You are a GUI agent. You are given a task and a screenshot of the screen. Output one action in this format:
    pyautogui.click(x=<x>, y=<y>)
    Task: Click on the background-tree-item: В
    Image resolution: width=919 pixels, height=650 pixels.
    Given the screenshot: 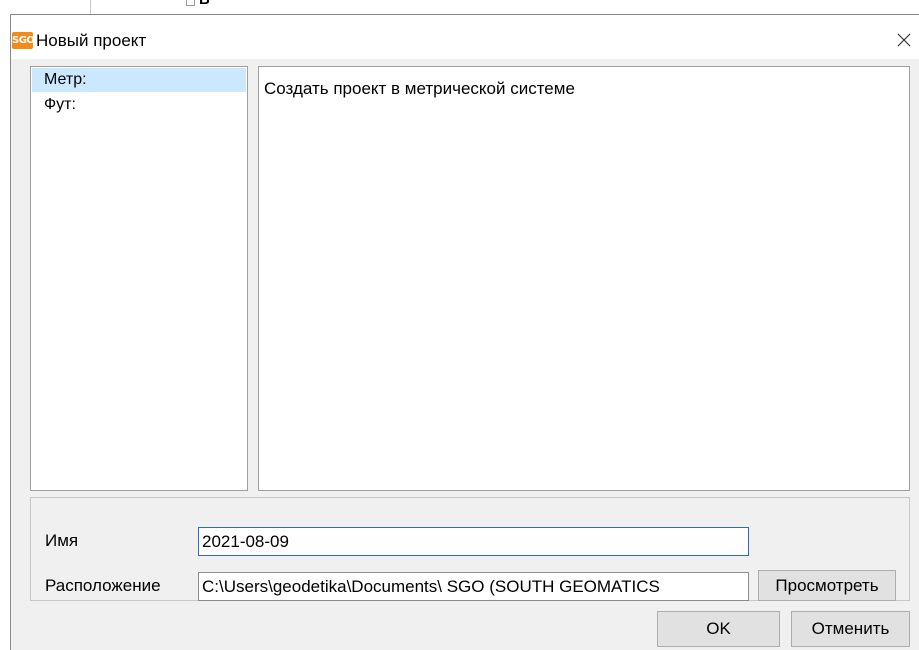 What is the action you would take?
    pyautogui.click(x=201, y=6)
    